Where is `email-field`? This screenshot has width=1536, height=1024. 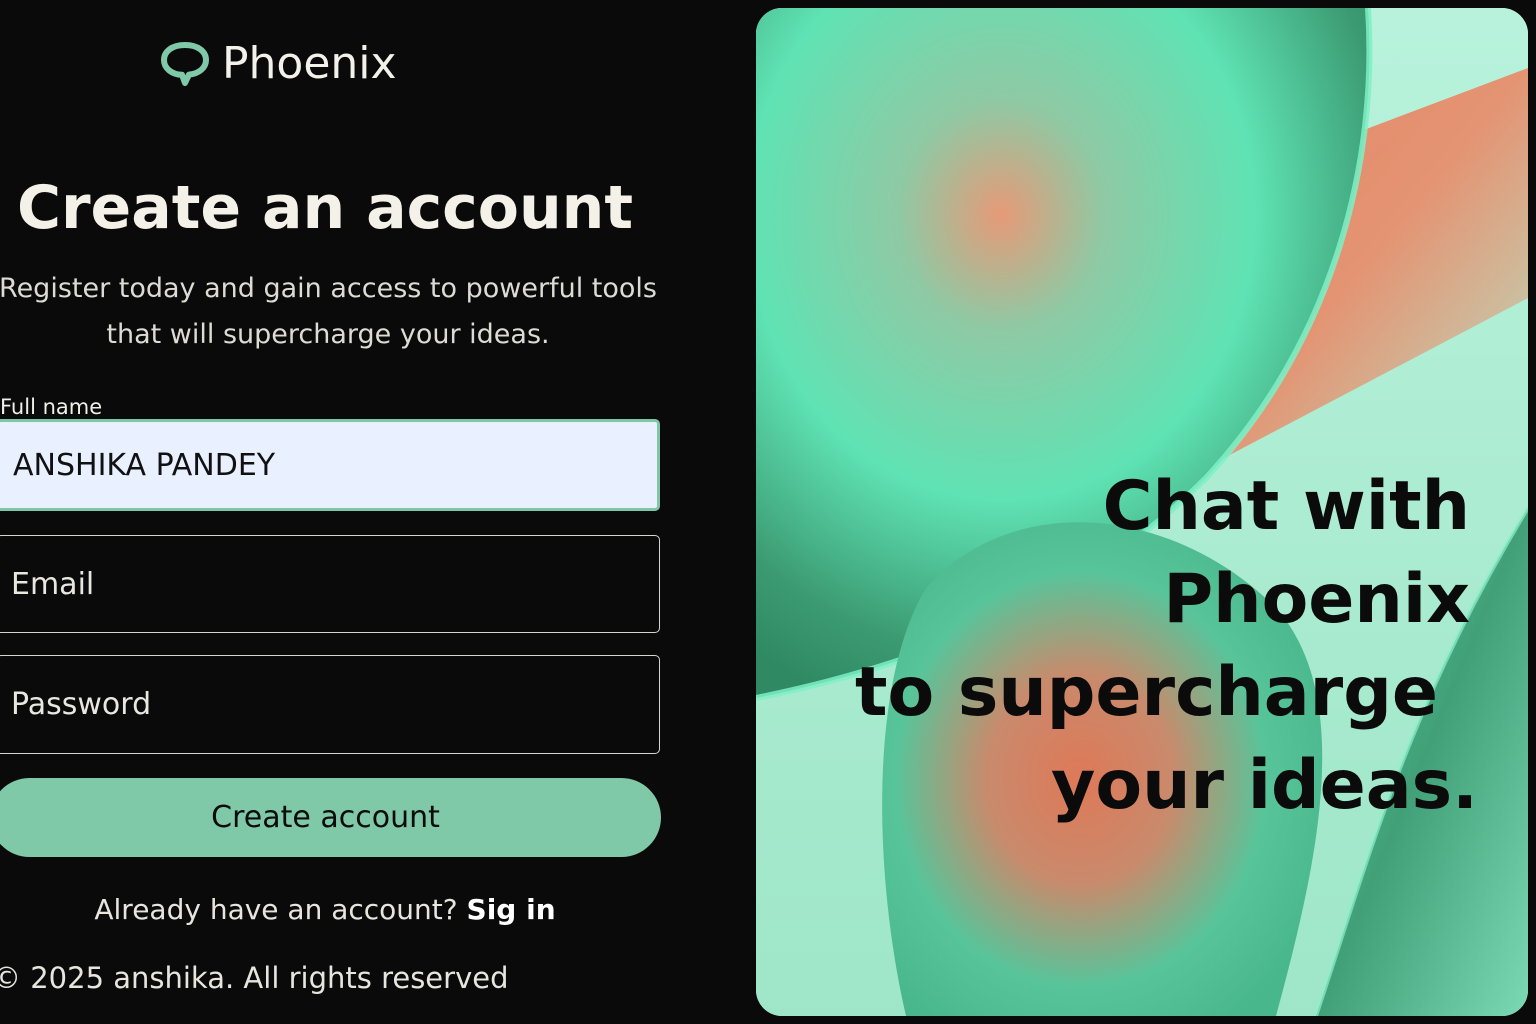 email-field is located at coordinates (330, 584).